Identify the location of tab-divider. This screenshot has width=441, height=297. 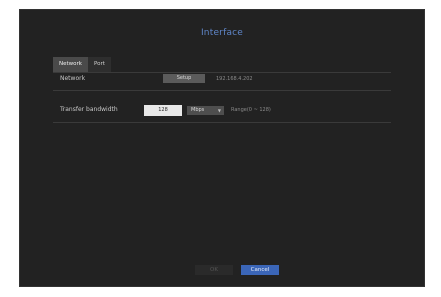
(222, 72).